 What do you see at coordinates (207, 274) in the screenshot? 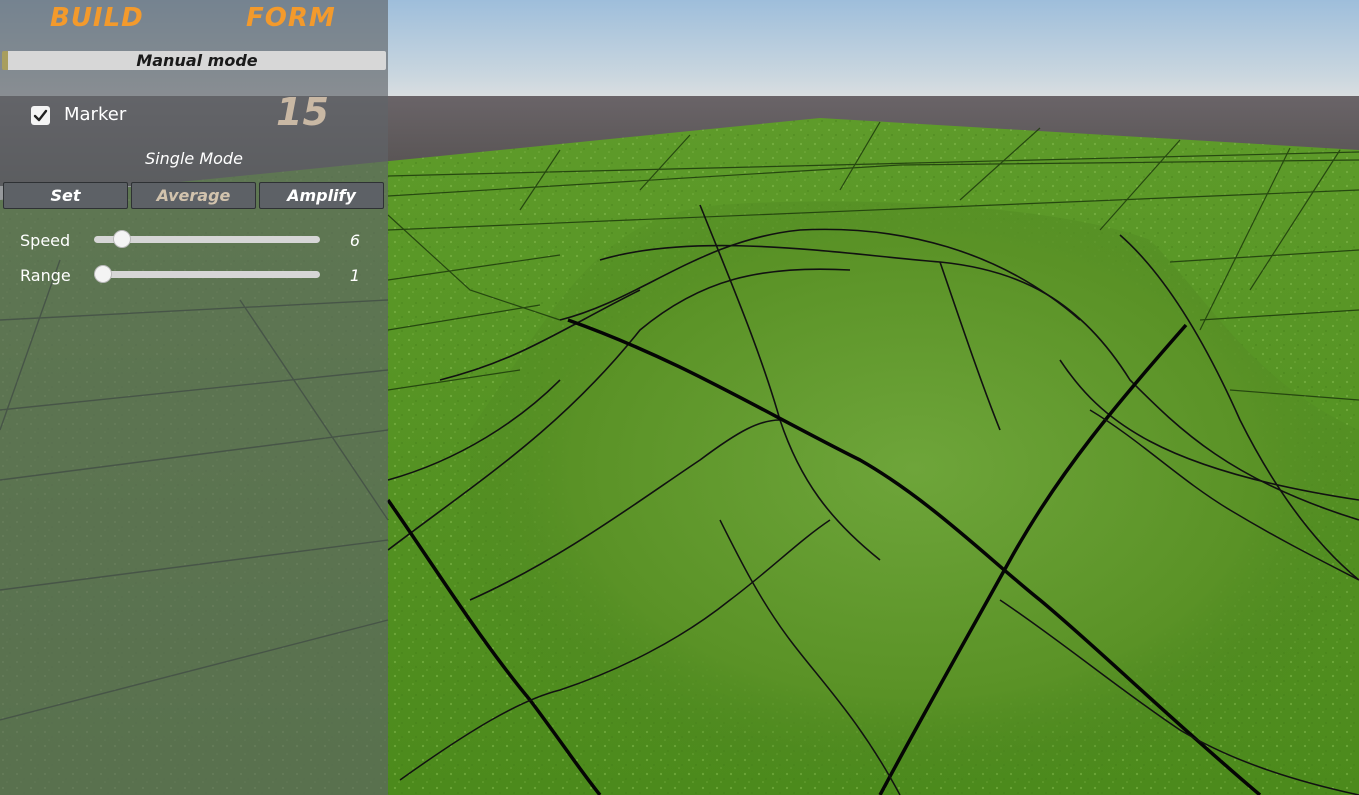
I see `range-slider` at bounding box center [207, 274].